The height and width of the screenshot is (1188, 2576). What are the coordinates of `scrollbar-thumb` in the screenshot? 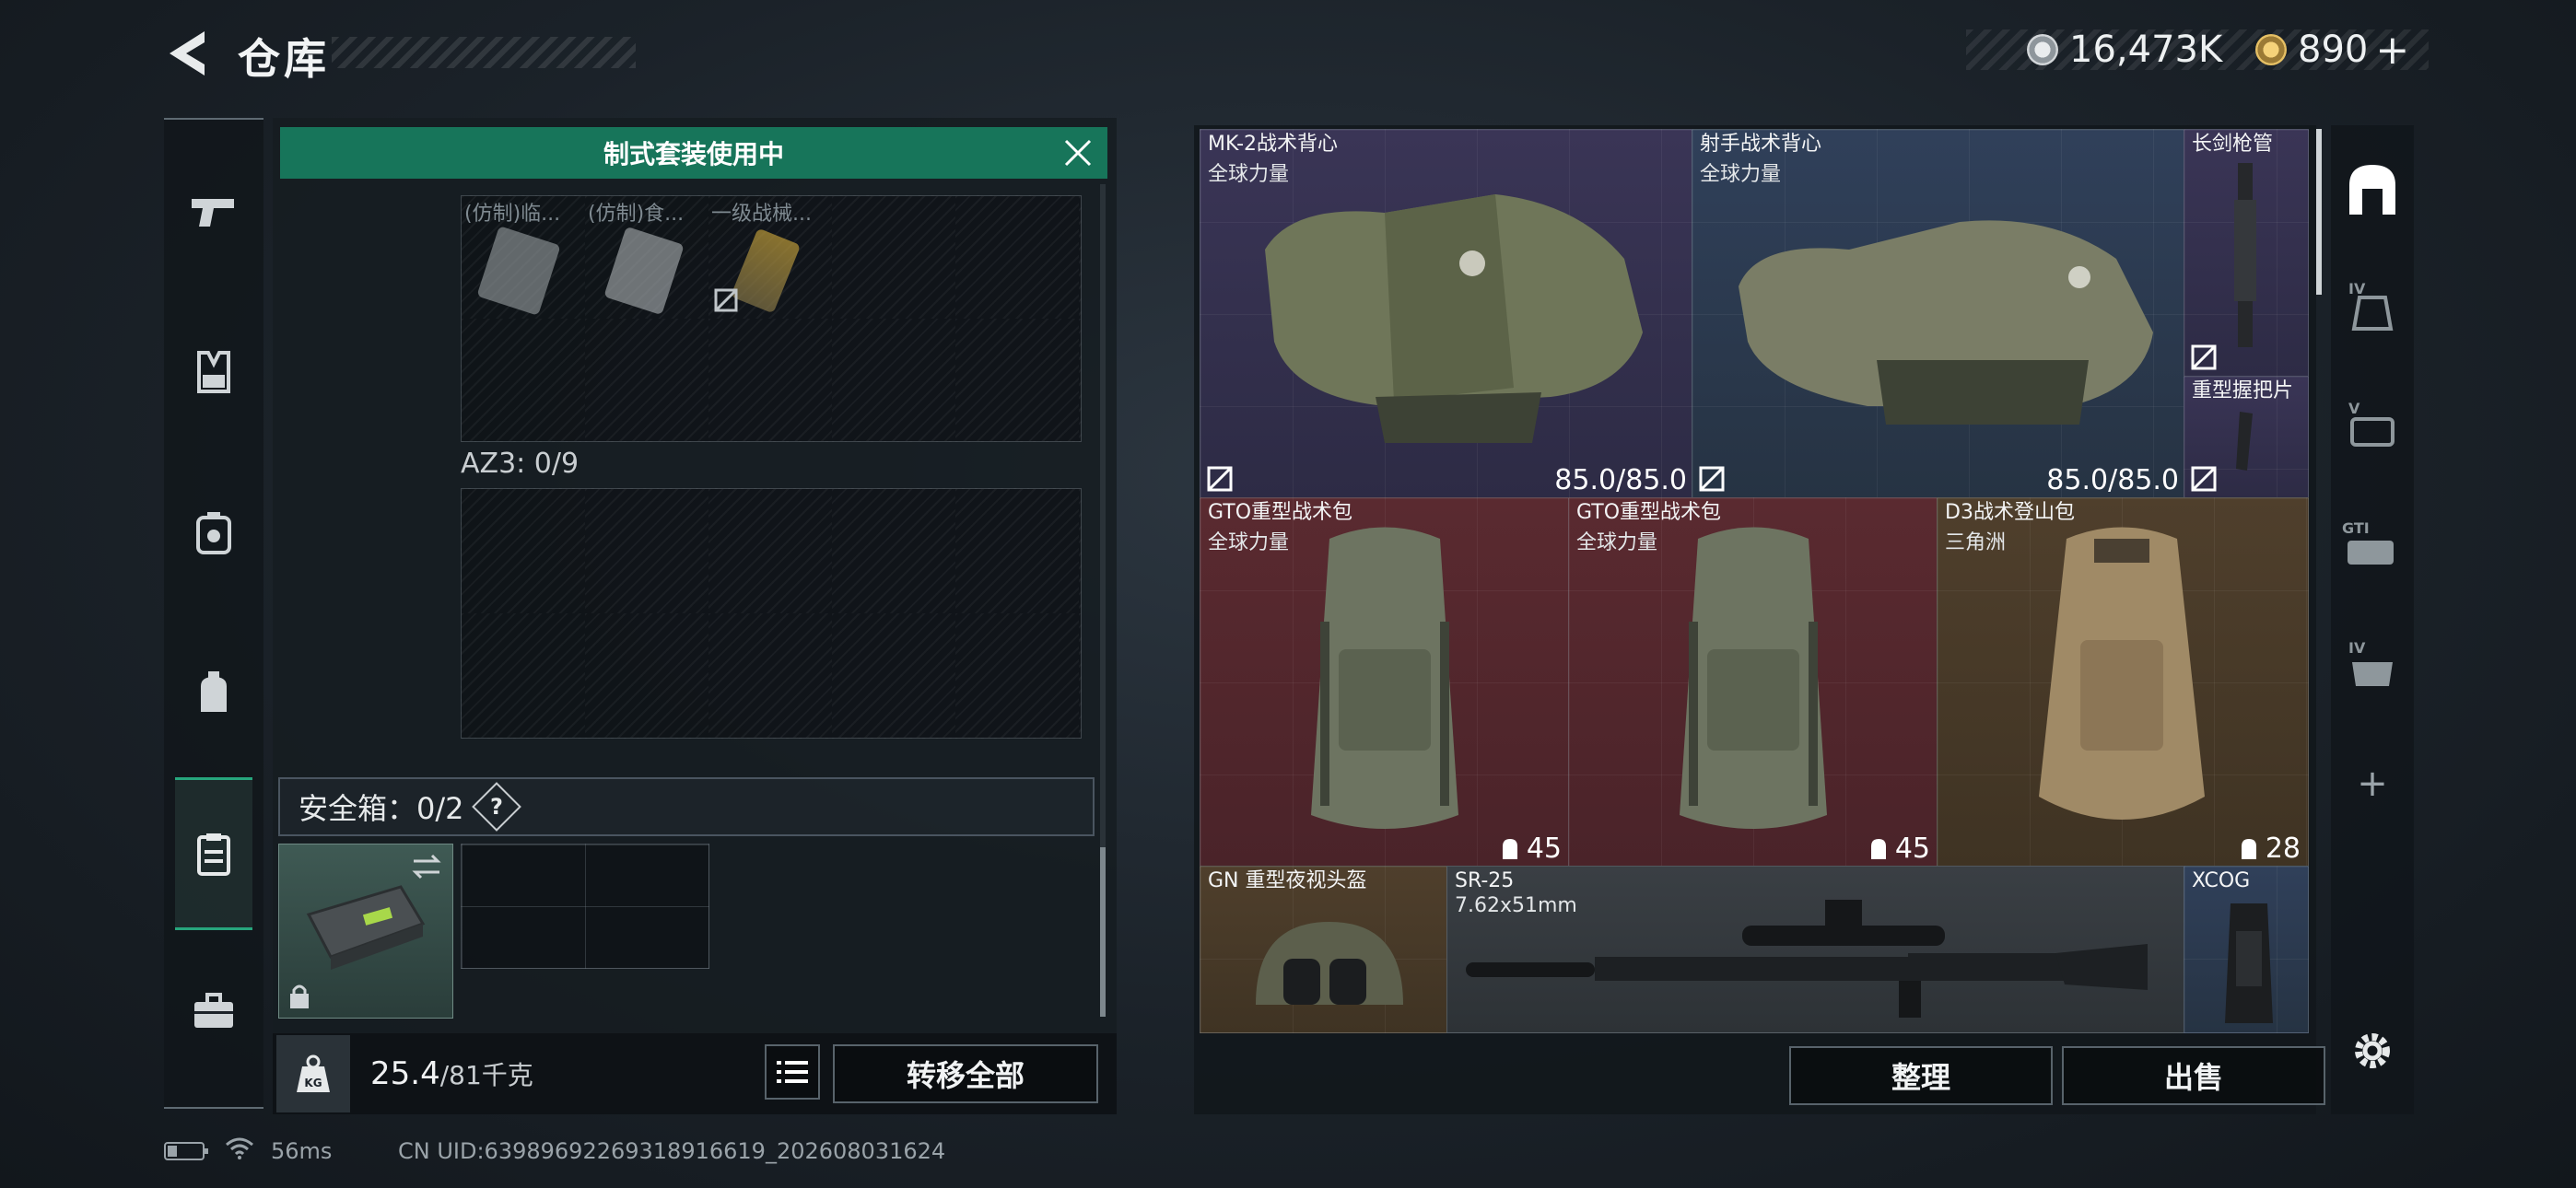 It's located at (1103, 932).